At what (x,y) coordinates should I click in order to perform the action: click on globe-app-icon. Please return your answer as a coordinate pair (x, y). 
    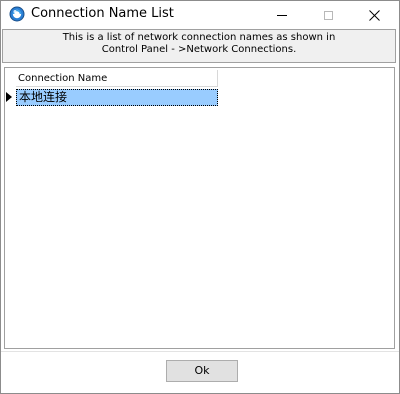
    Looking at the image, I should click on (17, 14).